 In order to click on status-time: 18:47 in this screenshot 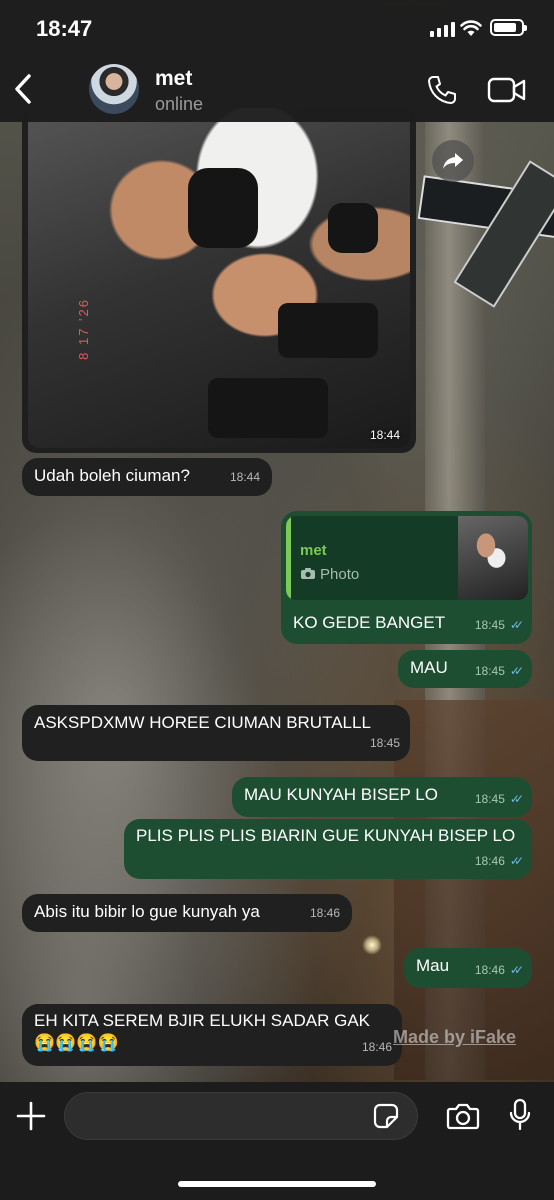, I will do `click(64, 28)`.